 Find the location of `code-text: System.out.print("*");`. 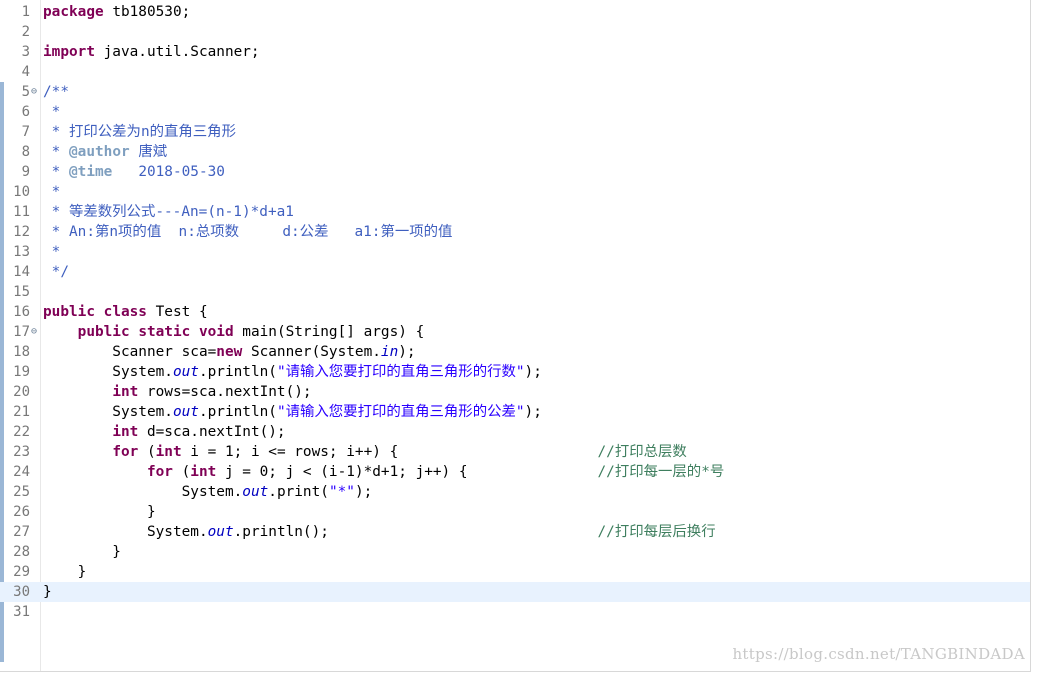

code-text: System.out.print("*"); is located at coordinates (208, 492).